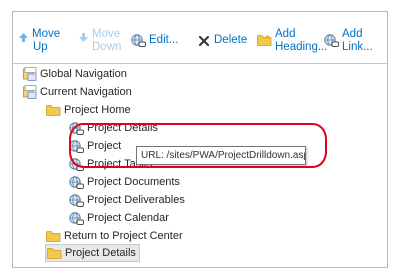 This screenshot has width=400, height=273. I want to click on move-down-label-line2: Down, so click(107, 47).